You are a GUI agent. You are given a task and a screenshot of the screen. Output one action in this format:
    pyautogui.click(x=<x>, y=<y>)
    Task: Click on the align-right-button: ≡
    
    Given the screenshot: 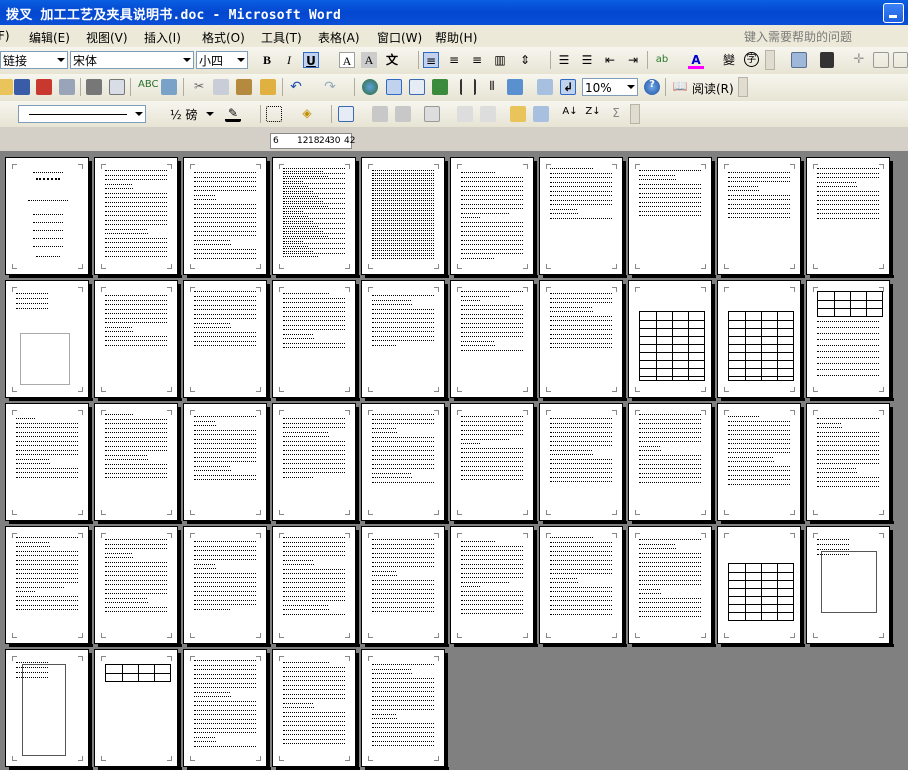 What is the action you would take?
    pyautogui.click(x=477, y=60)
    